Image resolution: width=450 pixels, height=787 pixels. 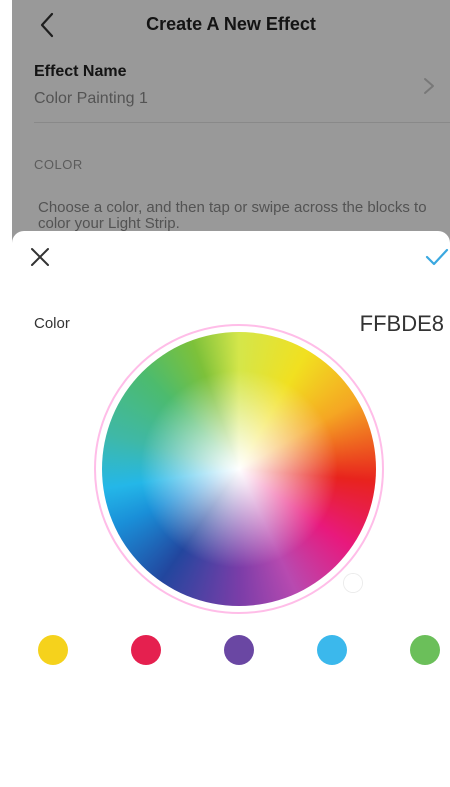 What do you see at coordinates (332, 650) in the screenshot?
I see `preset-swatch-sky-blue` at bounding box center [332, 650].